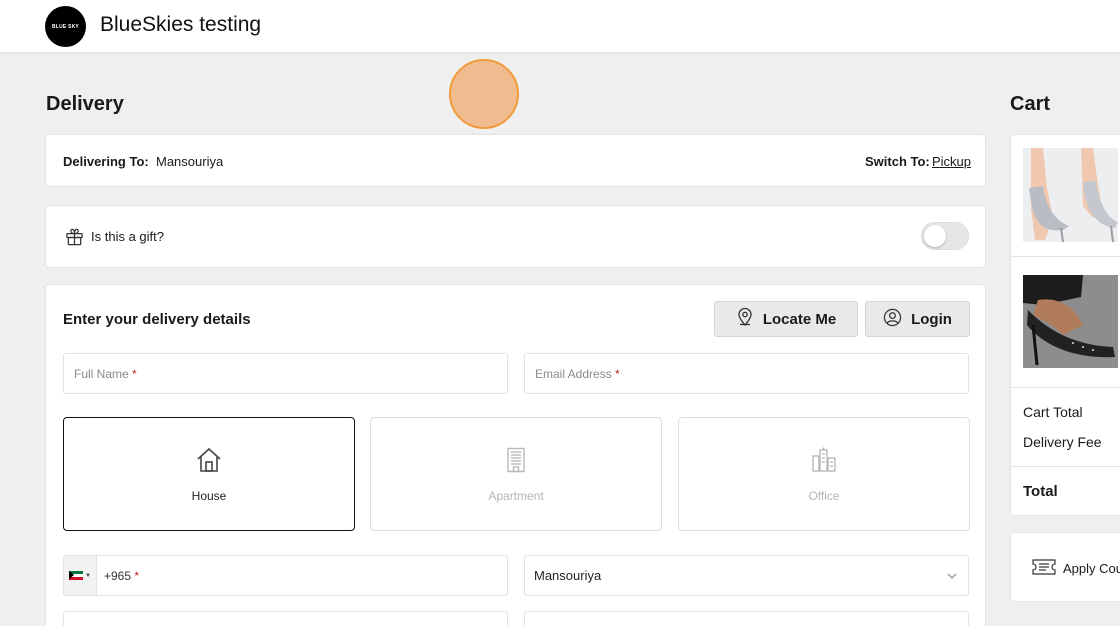  Describe the element at coordinates (127, 236) in the screenshot. I see `gift-label: Is this a gift?` at that location.